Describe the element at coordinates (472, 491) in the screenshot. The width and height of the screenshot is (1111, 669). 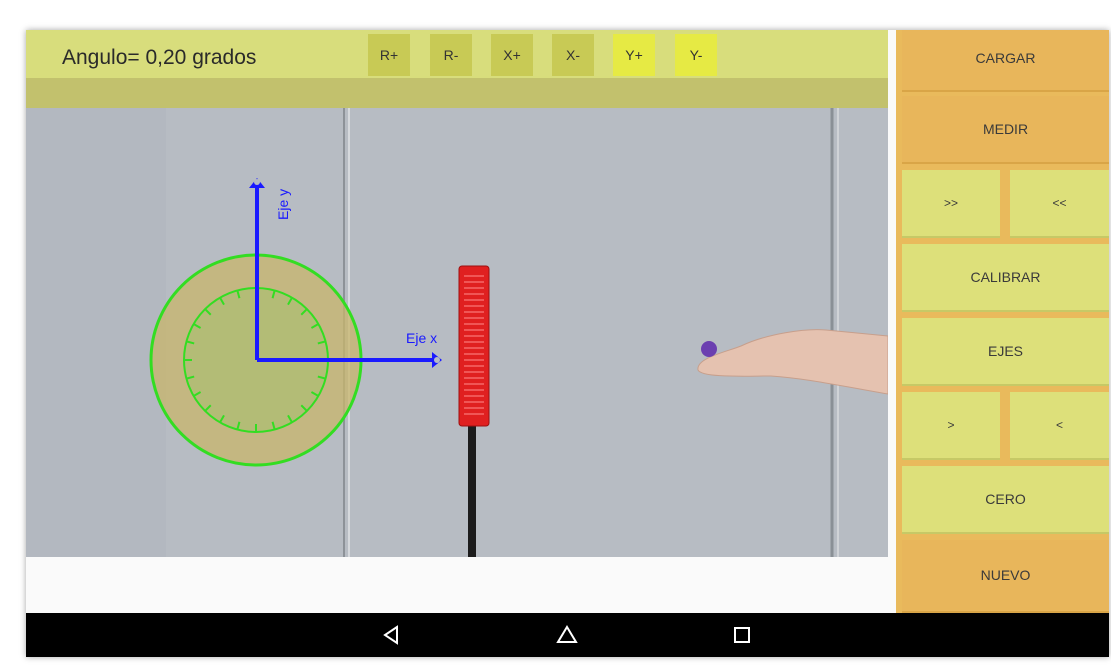
I see `ruler-pole` at that location.